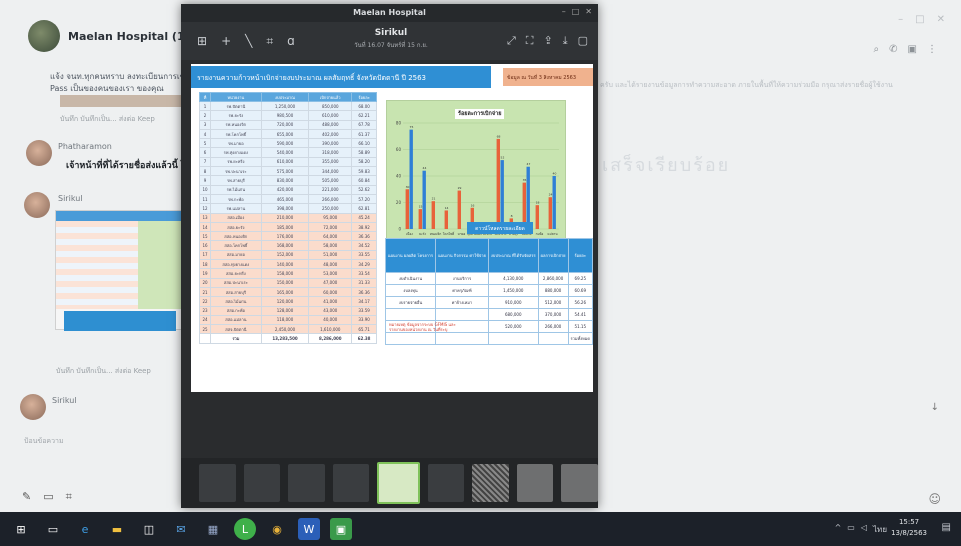 The image size is (961, 546). What do you see at coordinates (912, 49) in the screenshot?
I see `album-icon: ▣` at bounding box center [912, 49].